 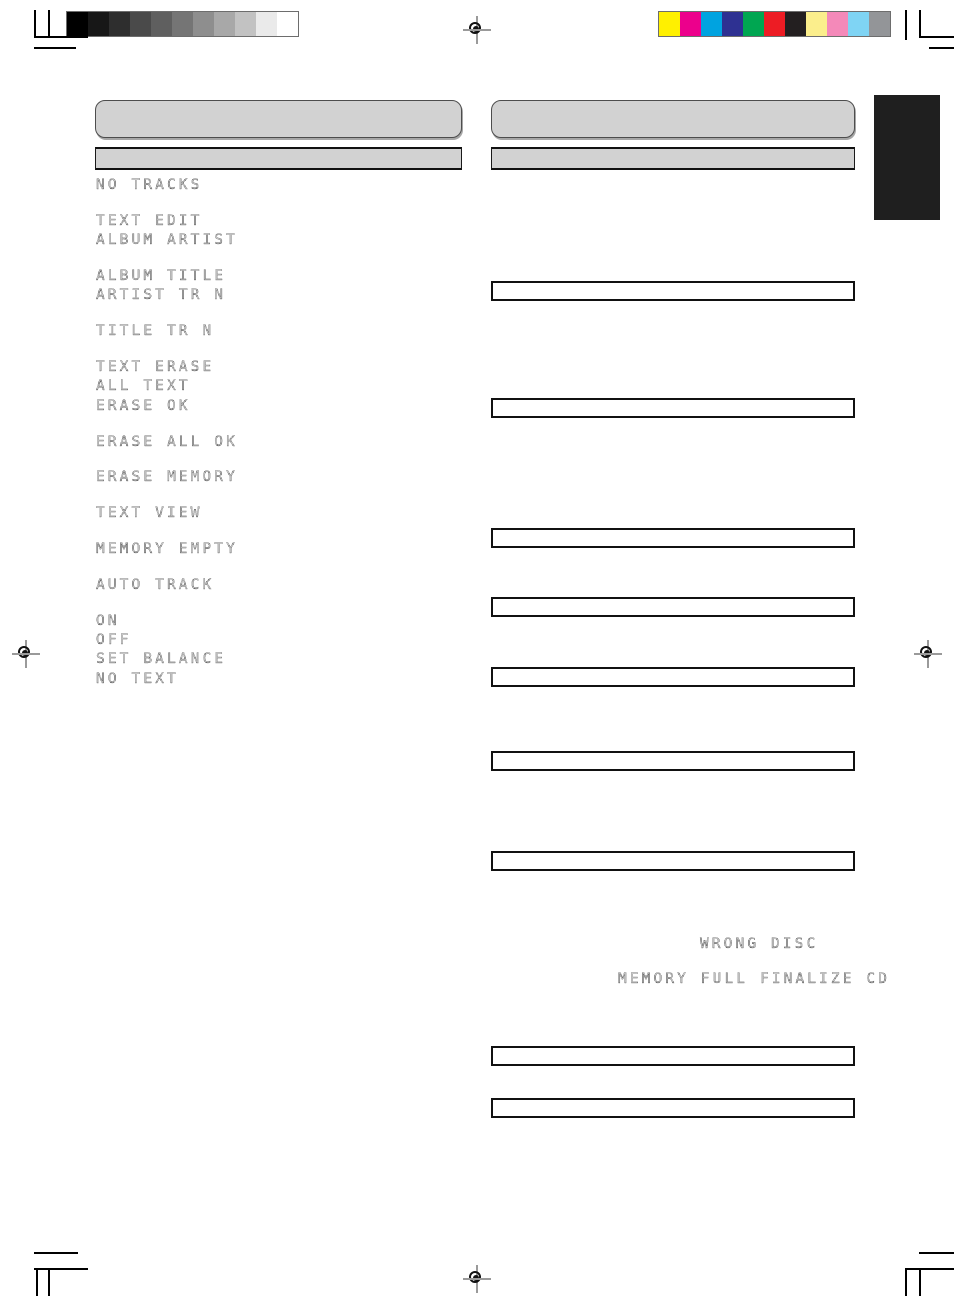 I want to click on display-readout-auto-track: AUTO TRACK, so click(x=155, y=585).